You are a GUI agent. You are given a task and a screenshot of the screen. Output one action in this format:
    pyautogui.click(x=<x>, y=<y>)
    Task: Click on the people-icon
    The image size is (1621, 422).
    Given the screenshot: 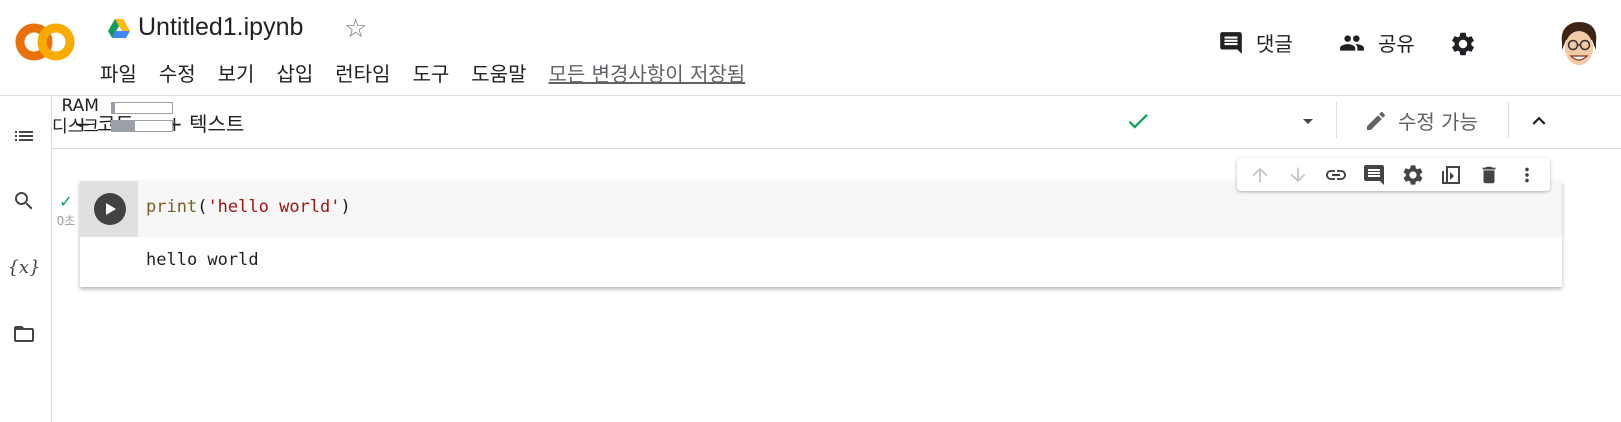 What is the action you would take?
    pyautogui.click(x=1352, y=42)
    